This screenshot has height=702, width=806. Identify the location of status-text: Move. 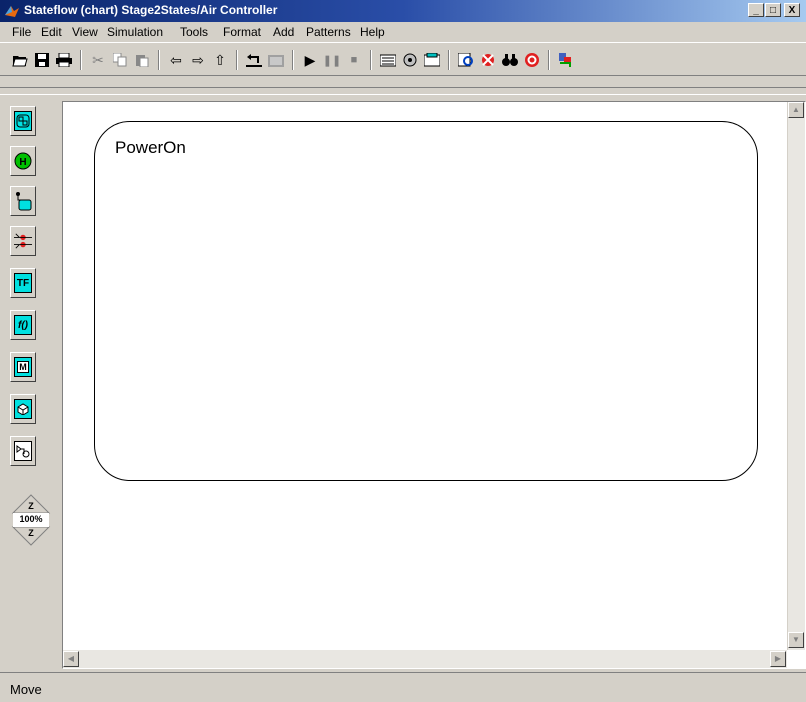
(26, 689).